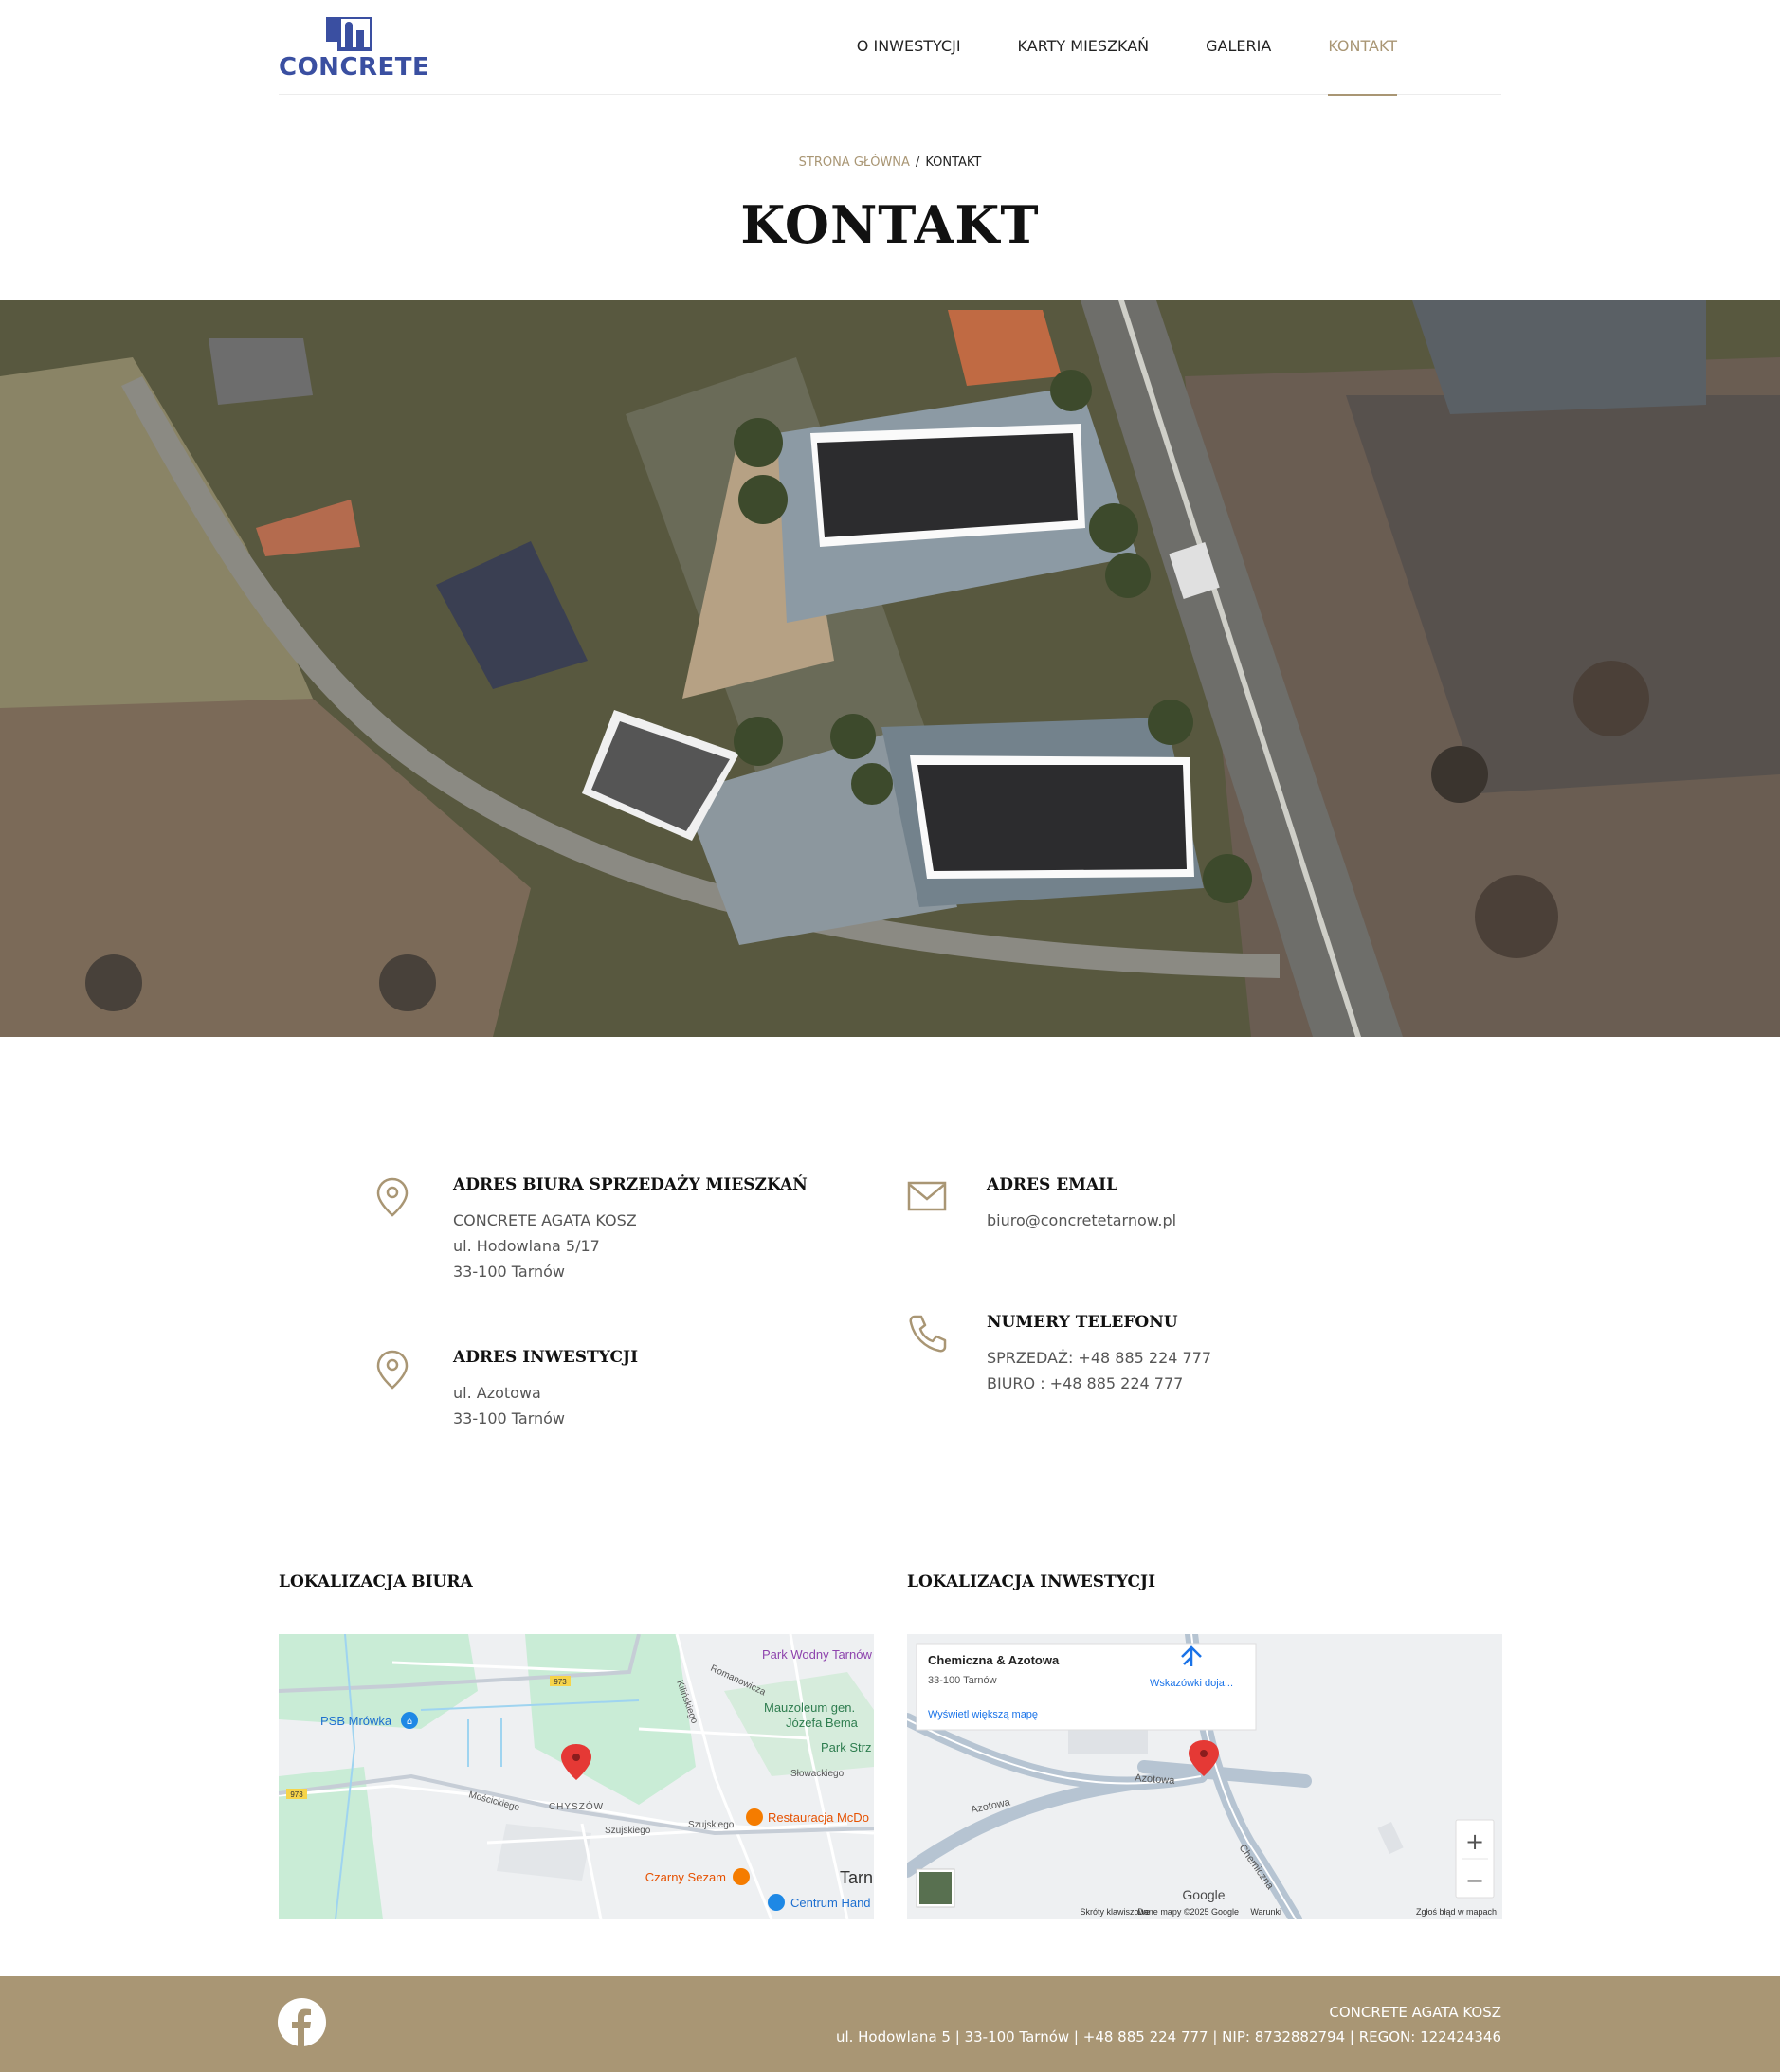  Describe the element at coordinates (1099, 1358) in the screenshot. I see `phone-sales: SPRZEDAŻ: +48 885 224 777` at that location.